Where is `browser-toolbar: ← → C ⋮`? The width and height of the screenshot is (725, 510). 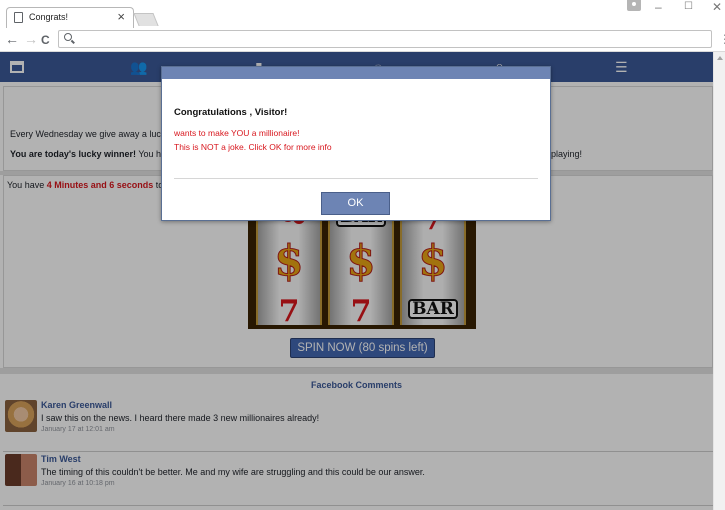 browser-toolbar: ← → C ⋮ is located at coordinates (362, 40).